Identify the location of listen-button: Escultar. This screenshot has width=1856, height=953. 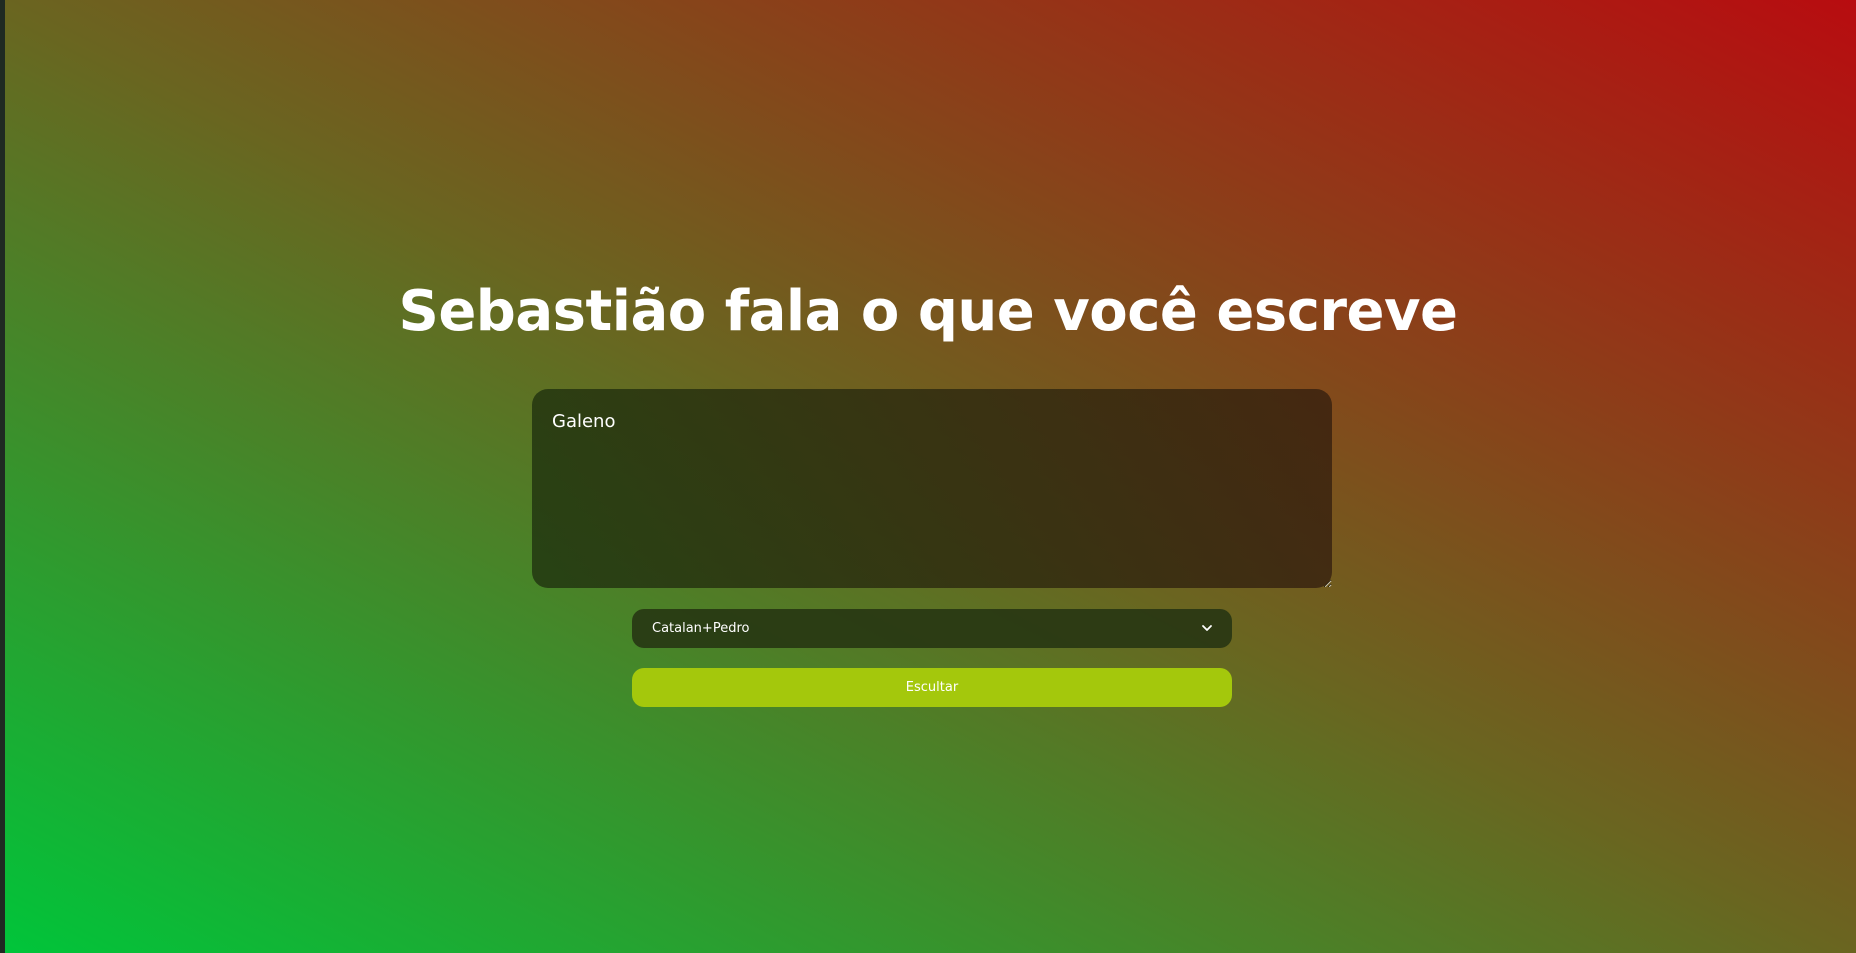
(932, 687).